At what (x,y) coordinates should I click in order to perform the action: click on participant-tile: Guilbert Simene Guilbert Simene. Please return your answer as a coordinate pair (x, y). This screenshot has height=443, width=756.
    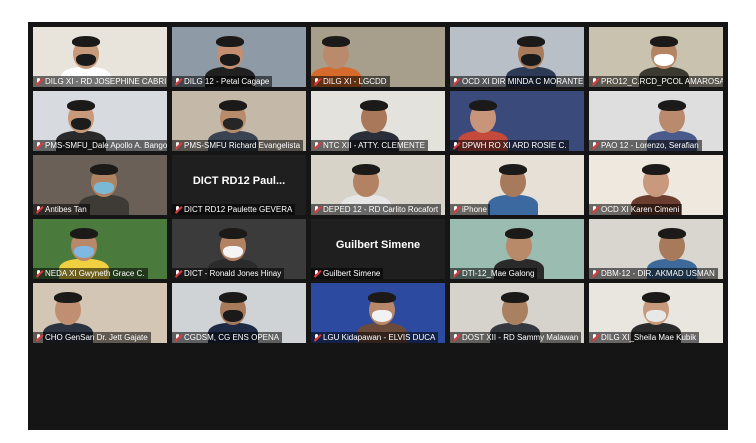
    Looking at the image, I should click on (378, 249).